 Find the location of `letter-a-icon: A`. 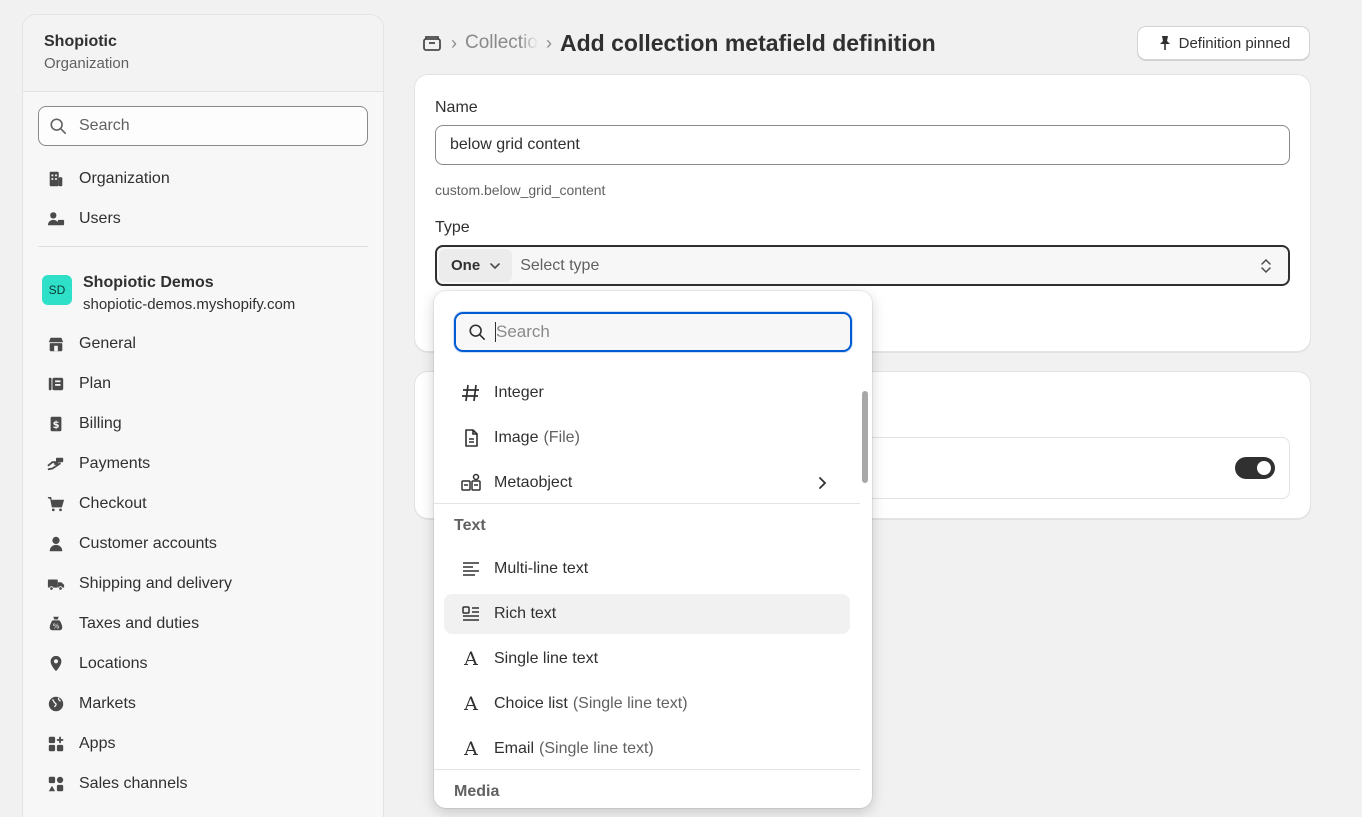

letter-a-icon: A is located at coordinates (471, 659).